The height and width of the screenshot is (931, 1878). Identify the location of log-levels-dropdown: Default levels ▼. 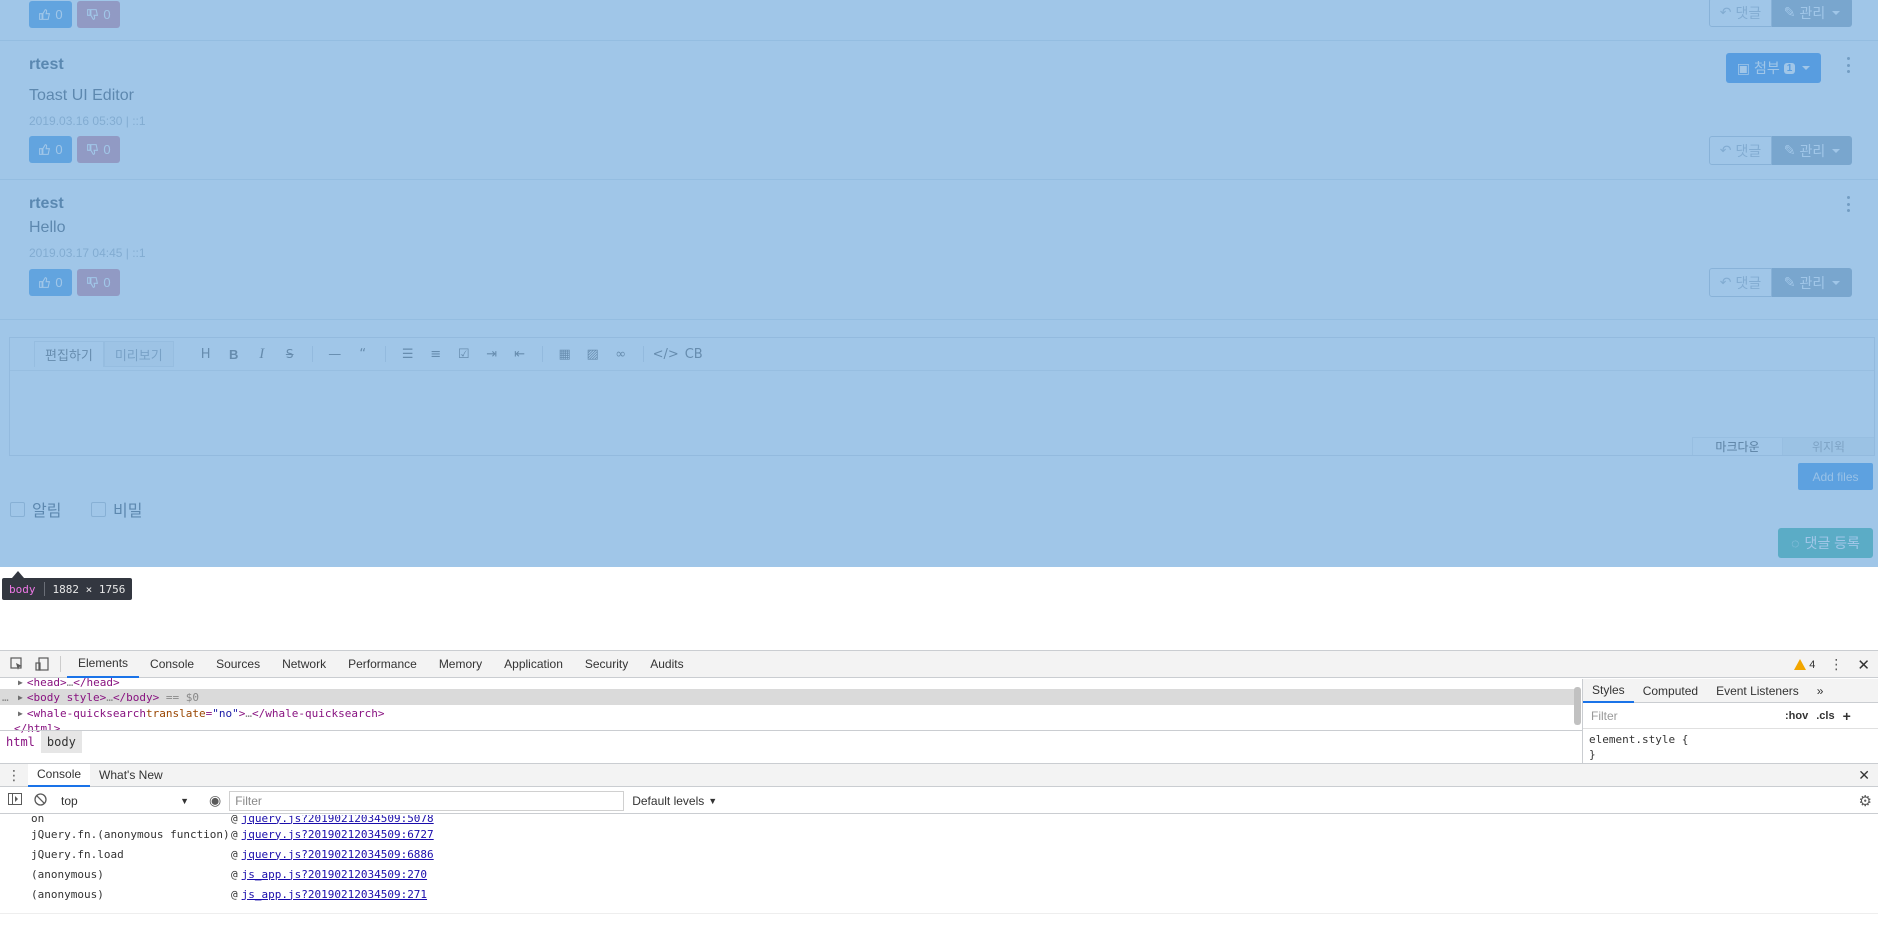
(674, 801).